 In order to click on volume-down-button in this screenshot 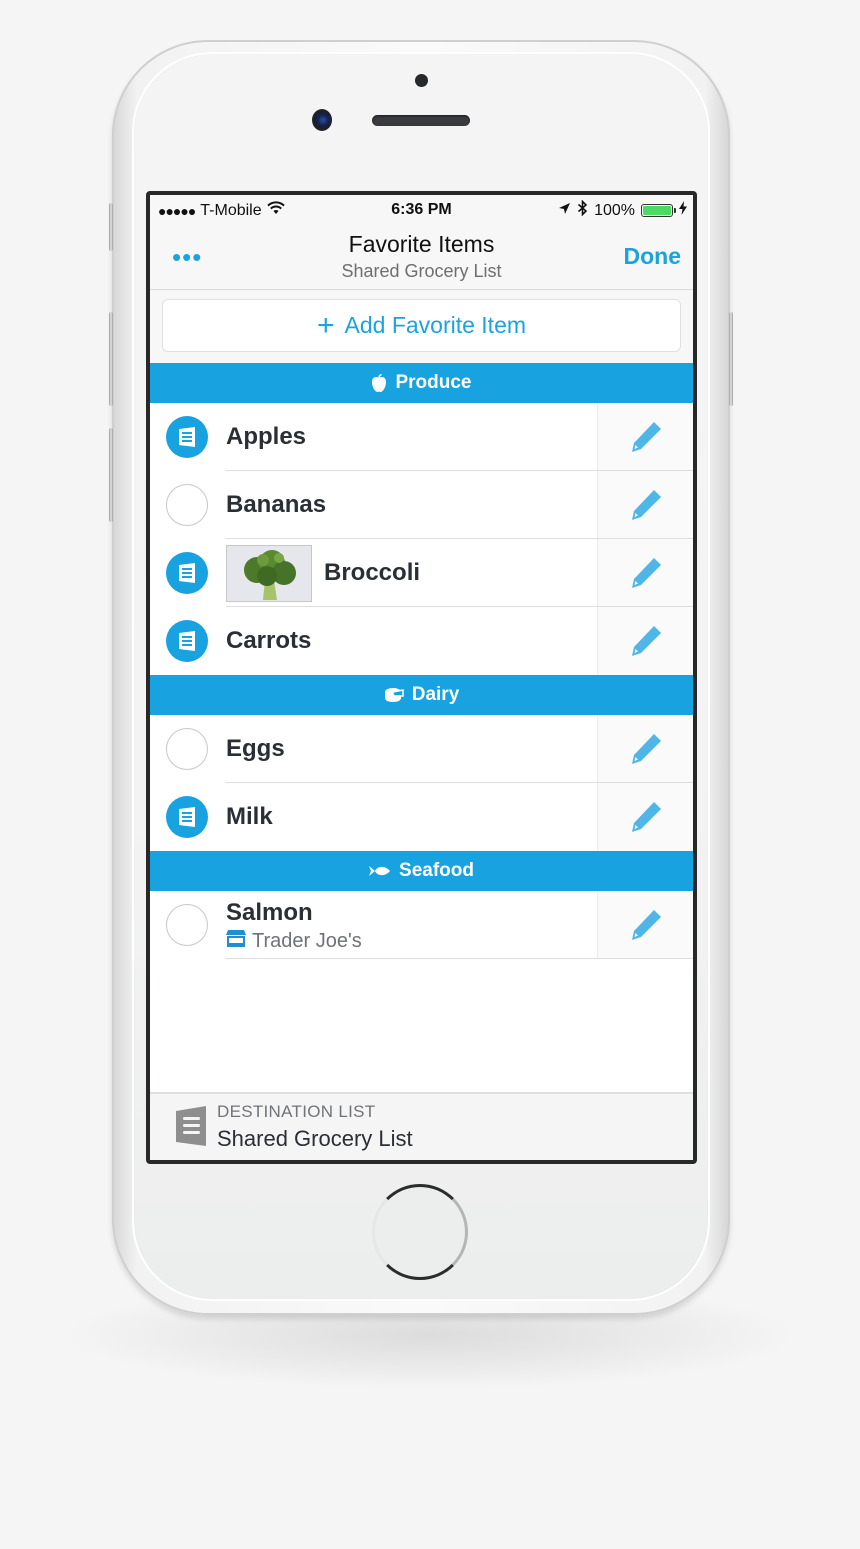, I will do `click(111, 475)`.